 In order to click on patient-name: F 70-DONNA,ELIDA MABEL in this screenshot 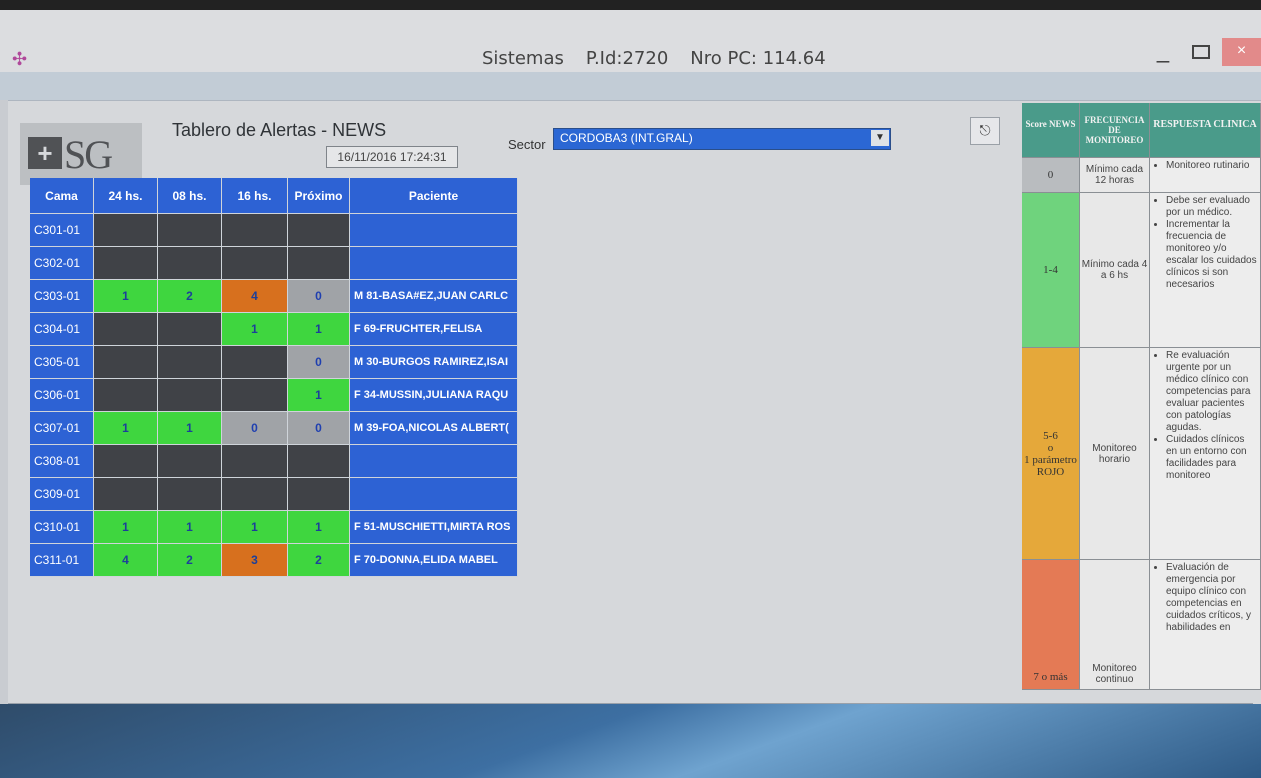, I will do `click(434, 560)`.